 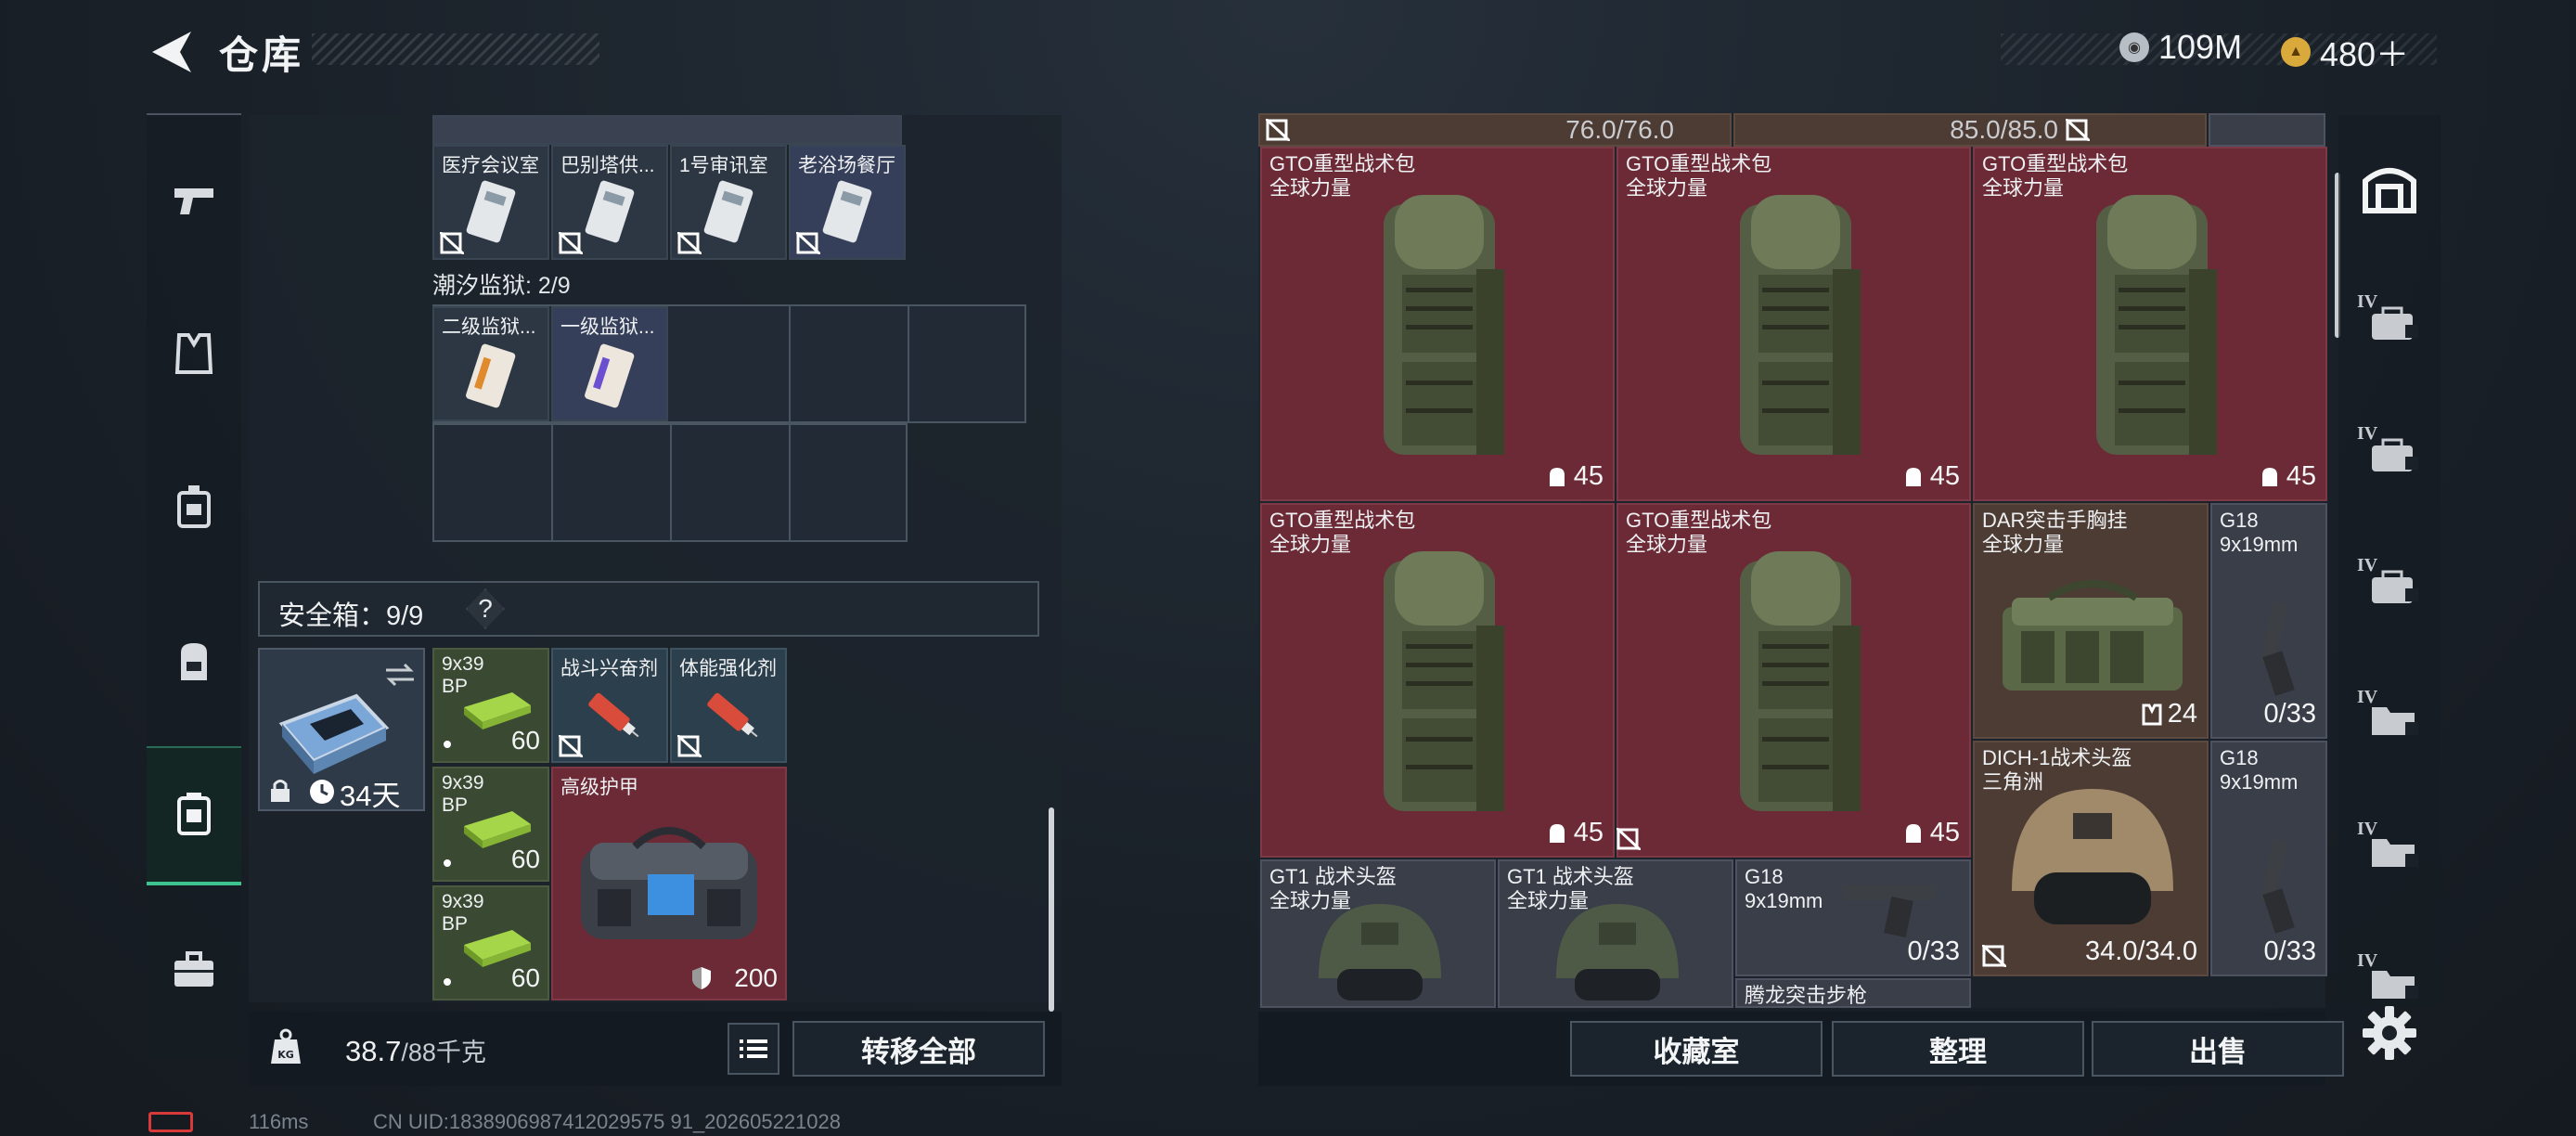 What do you see at coordinates (1699, 520) in the screenshot?
I see `item-name: GTO重型战术包` at bounding box center [1699, 520].